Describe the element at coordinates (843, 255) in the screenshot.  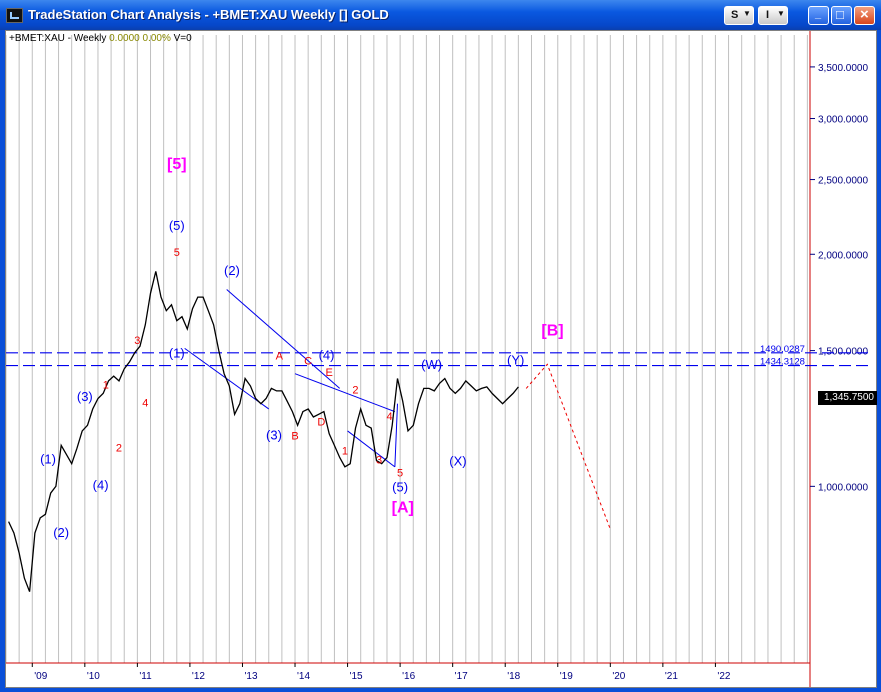
I see `y-tick-label: 2,000.0000` at that location.